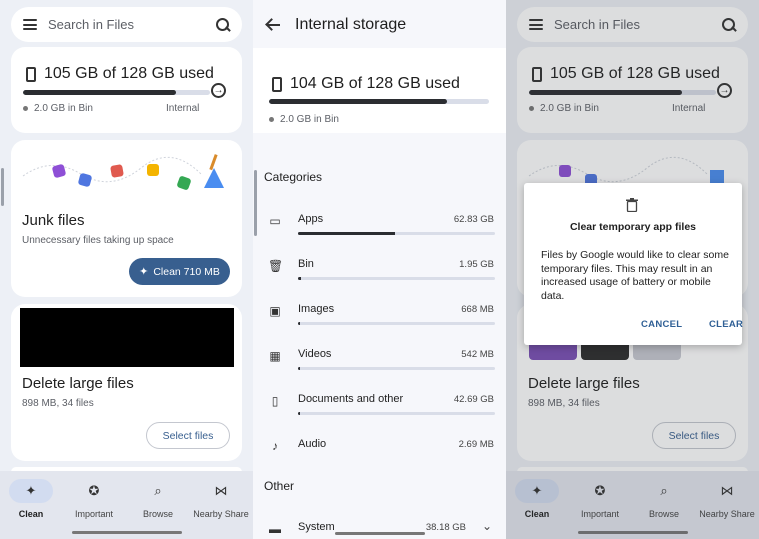 The image size is (759, 539). I want to click on select-files-button: Select files, so click(188, 435).